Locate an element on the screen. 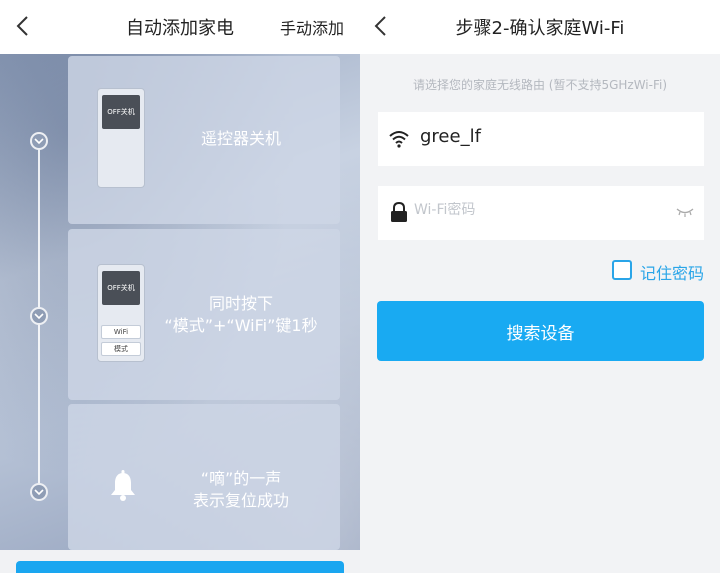 The image size is (720, 573). wifi-password-field is located at coordinates (541, 213).